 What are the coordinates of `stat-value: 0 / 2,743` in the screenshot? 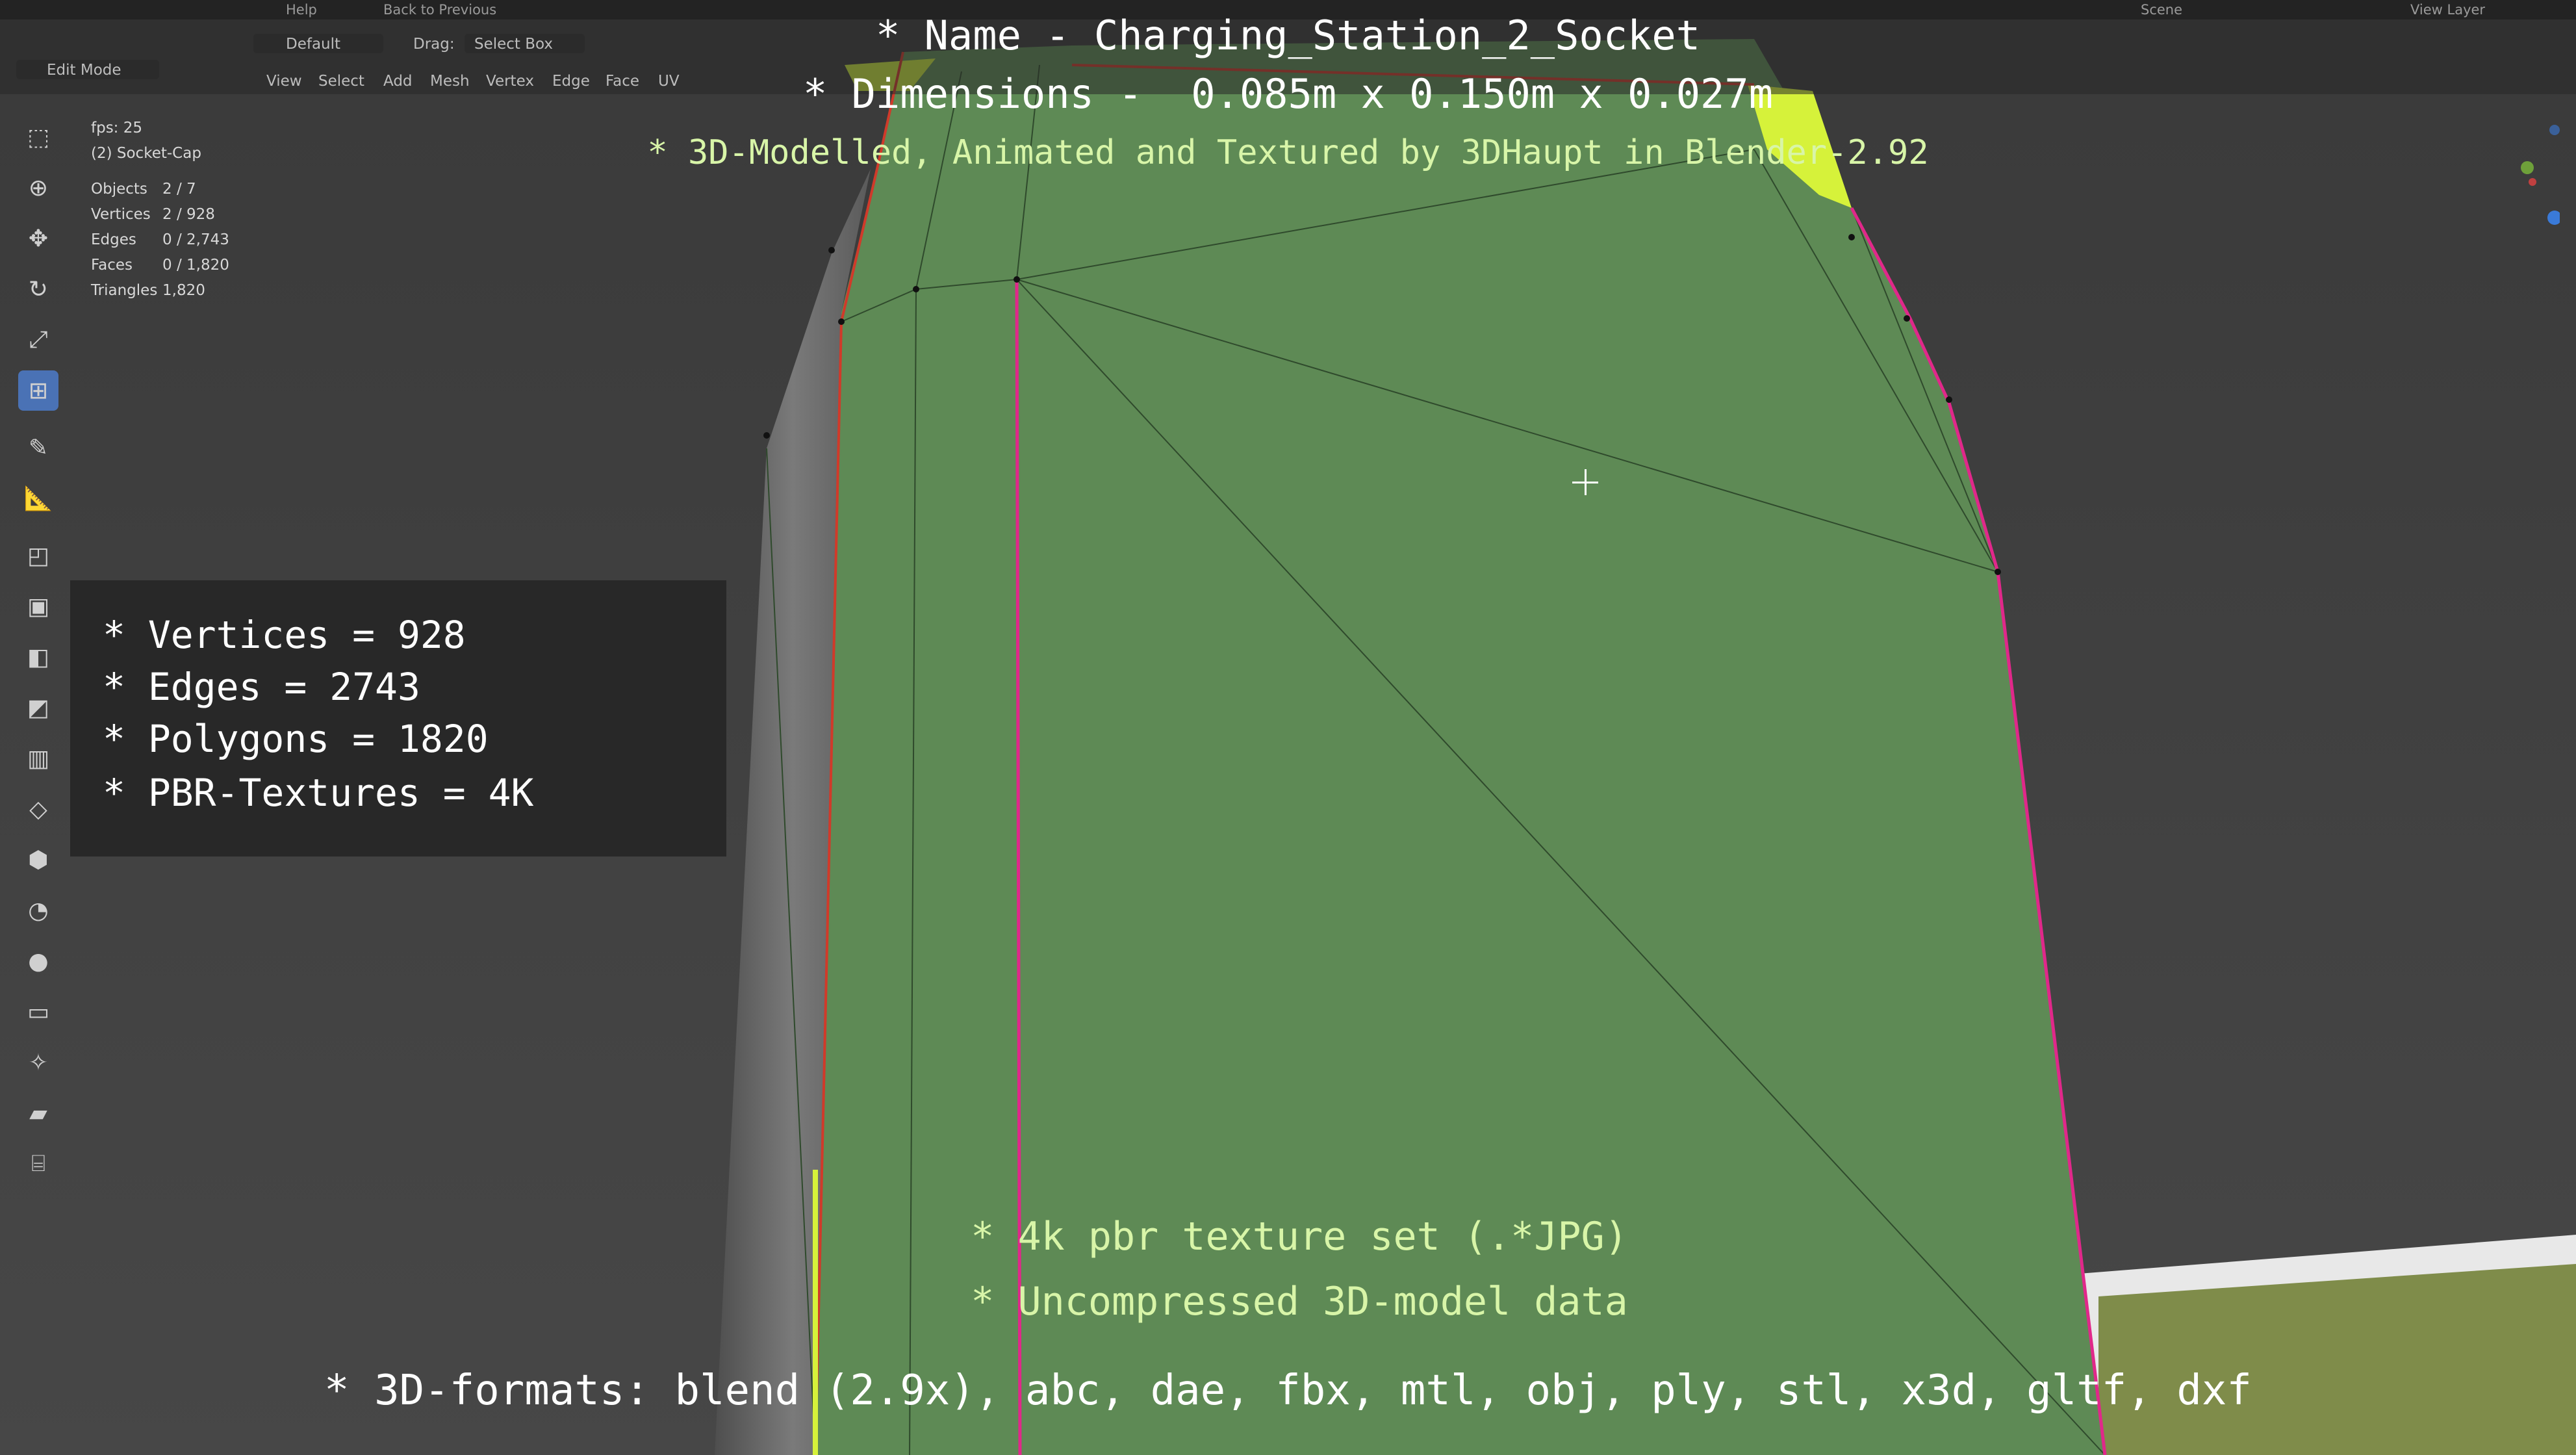 It's located at (195, 240).